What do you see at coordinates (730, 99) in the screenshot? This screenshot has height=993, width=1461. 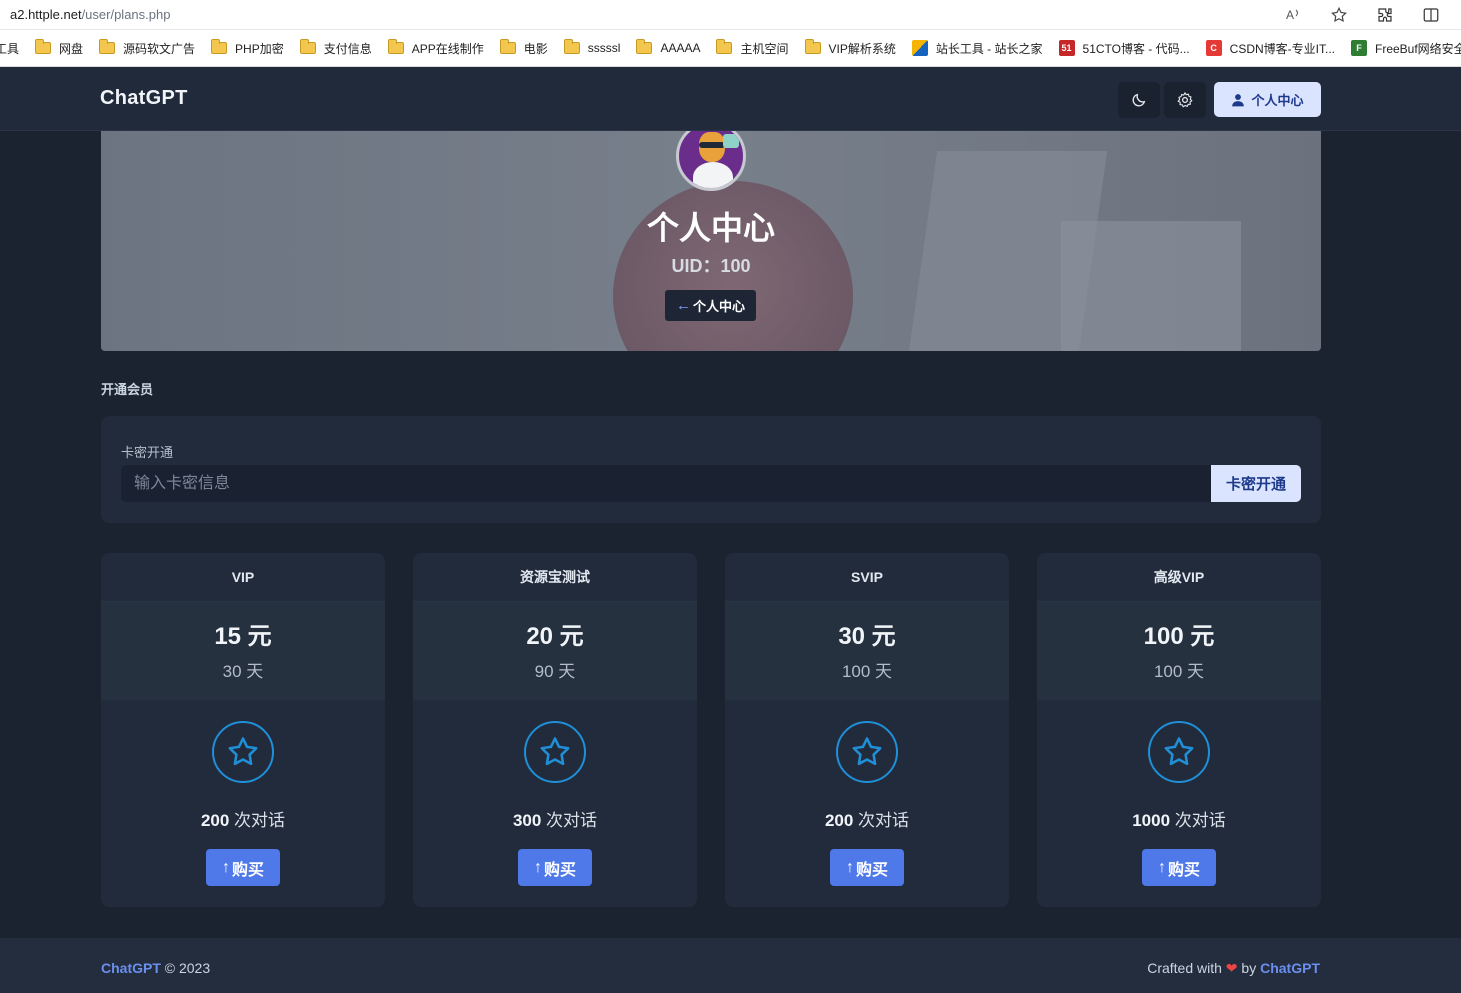 I see `site-navbar: ChatGPT 个人中心` at bounding box center [730, 99].